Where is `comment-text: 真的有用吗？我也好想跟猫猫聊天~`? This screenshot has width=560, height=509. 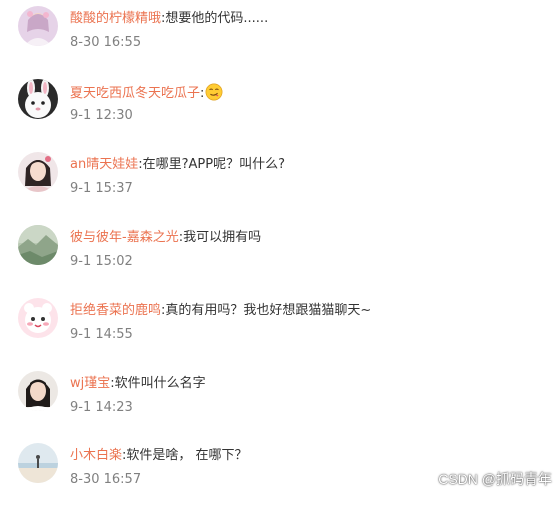 comment-text: 真的有用吗？我也好想跟猫猫聊天~ is located at coordinates (268, 310).